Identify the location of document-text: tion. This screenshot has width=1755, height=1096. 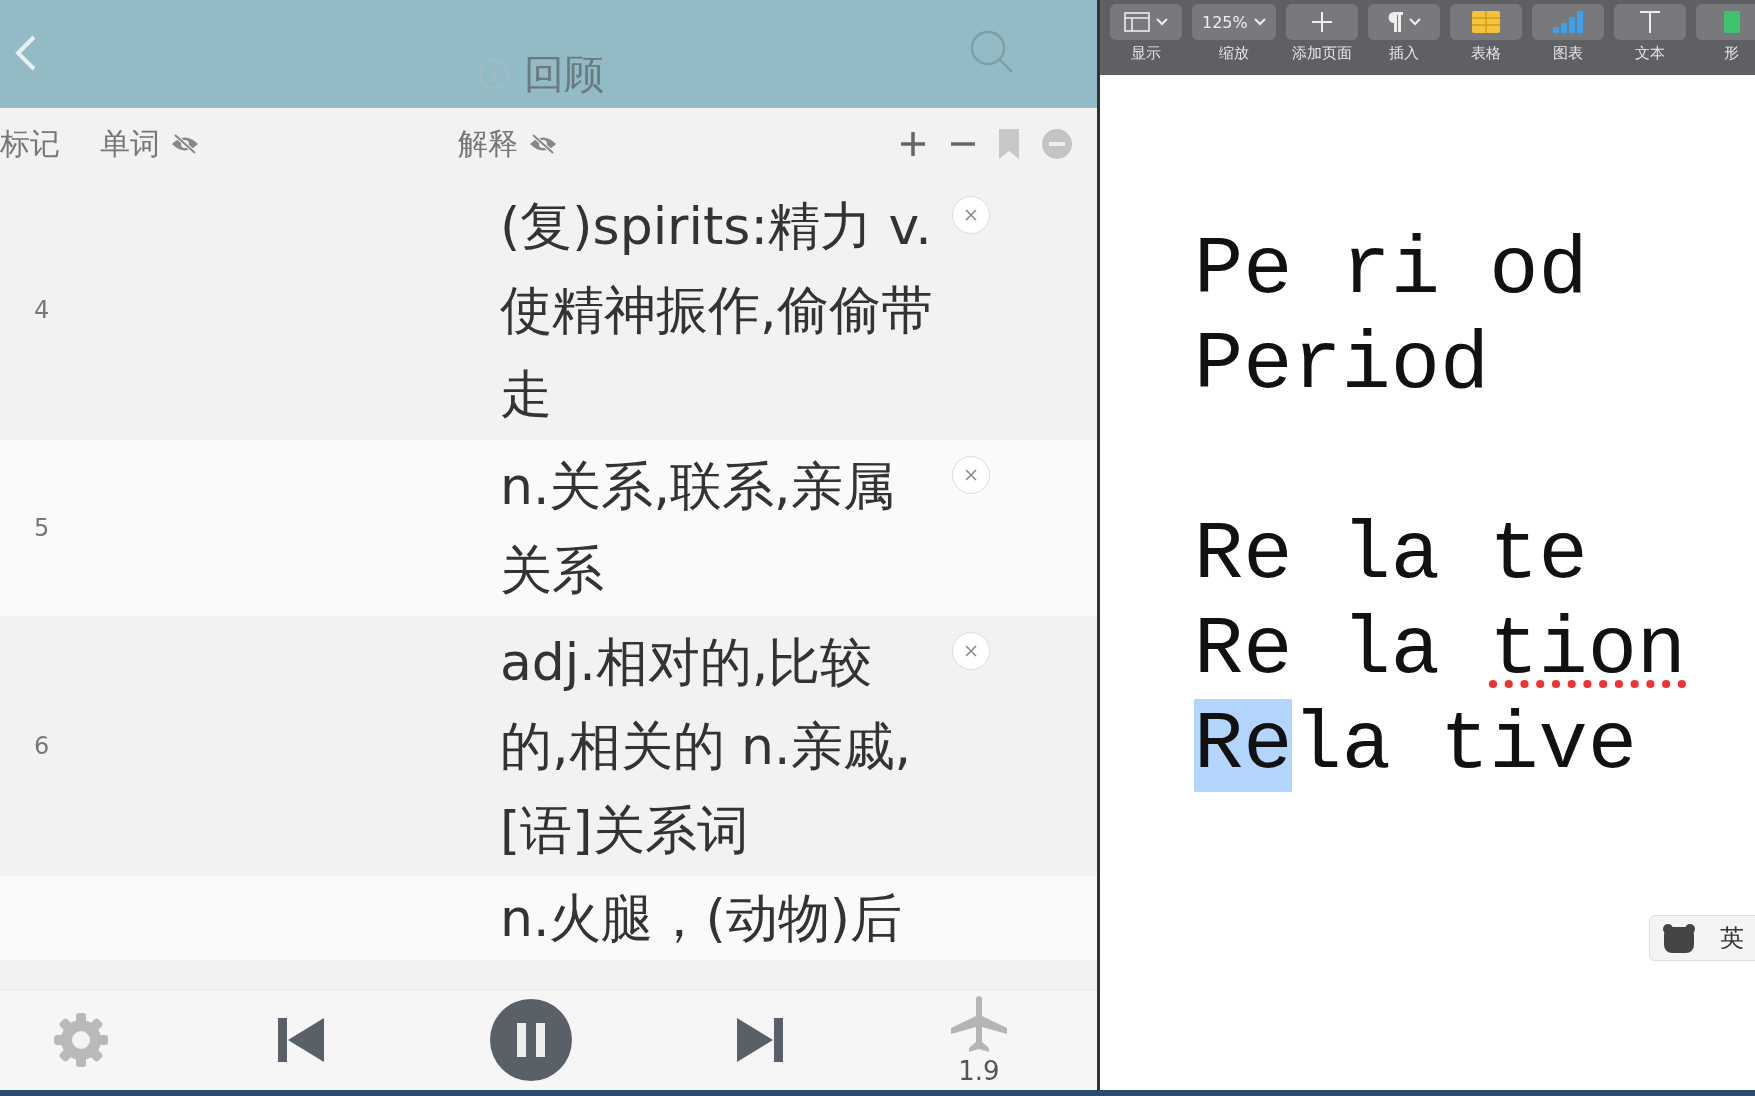
(1588, 650).